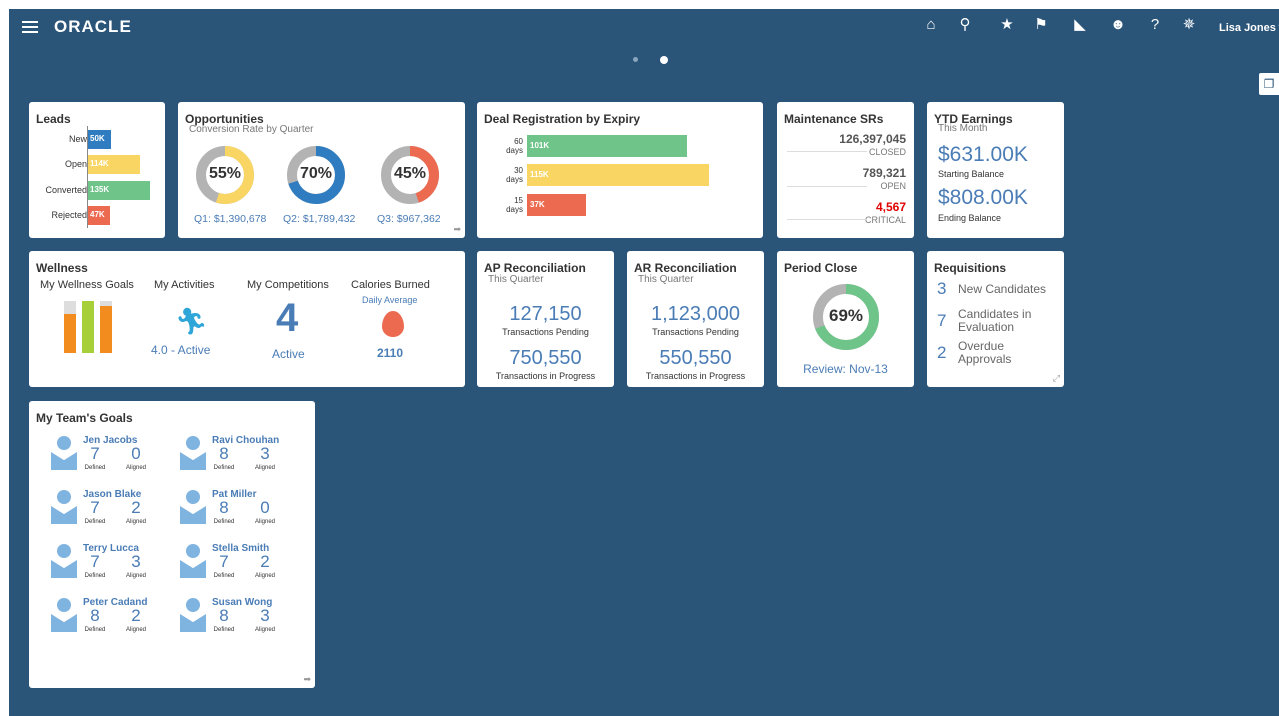 This screenshot has height=716, width=1279. I want to click on lead-bar: 135K, so click(119, 190).